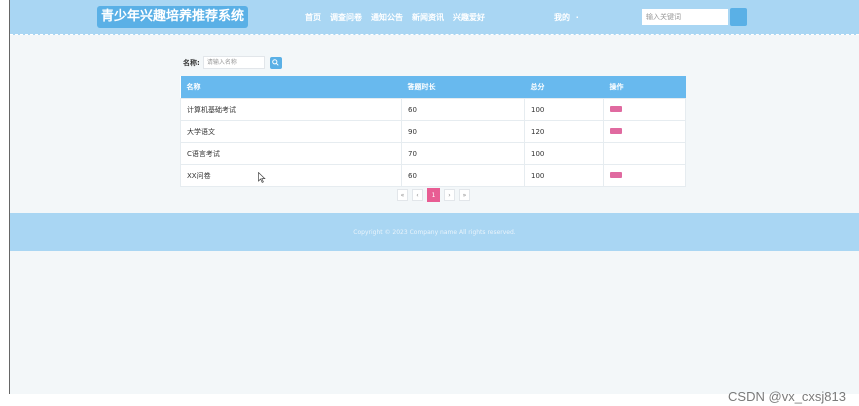  I want to click on table-row: C语言考试 70 100, so click(433, 153).